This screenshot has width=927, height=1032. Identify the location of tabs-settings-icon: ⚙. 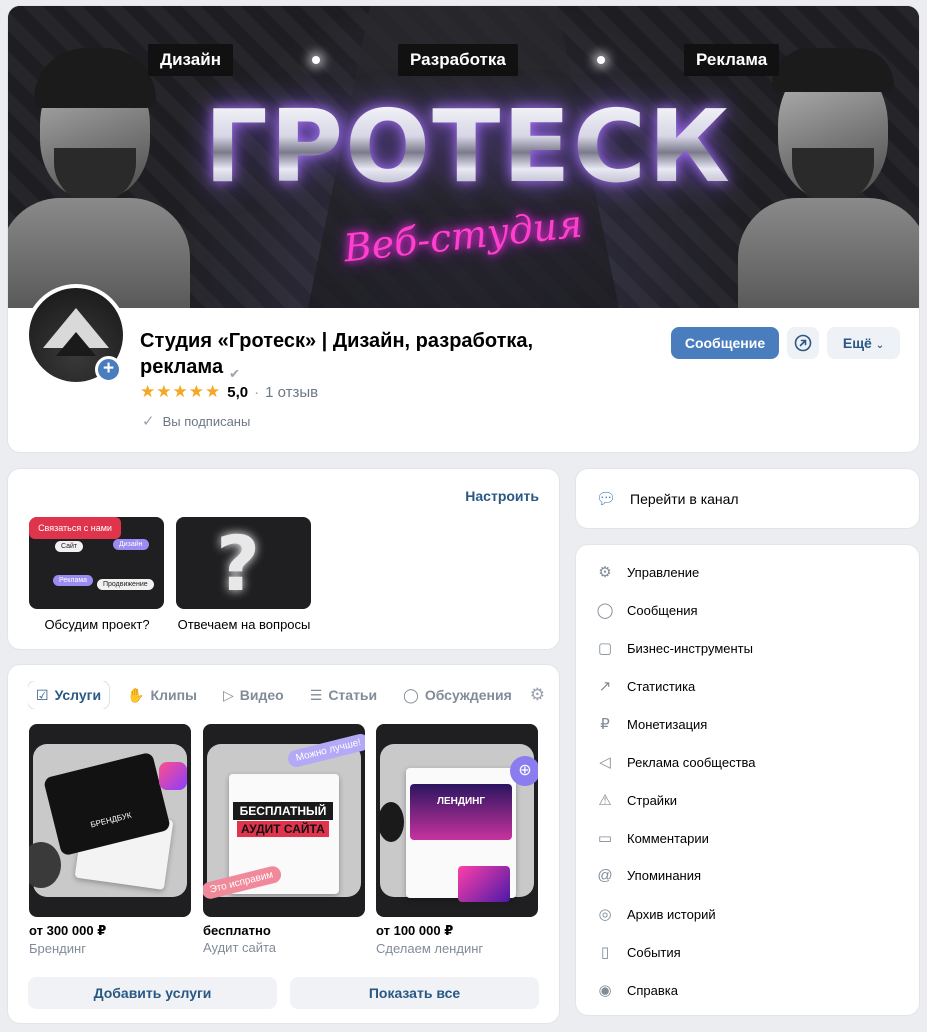
(537, 695).